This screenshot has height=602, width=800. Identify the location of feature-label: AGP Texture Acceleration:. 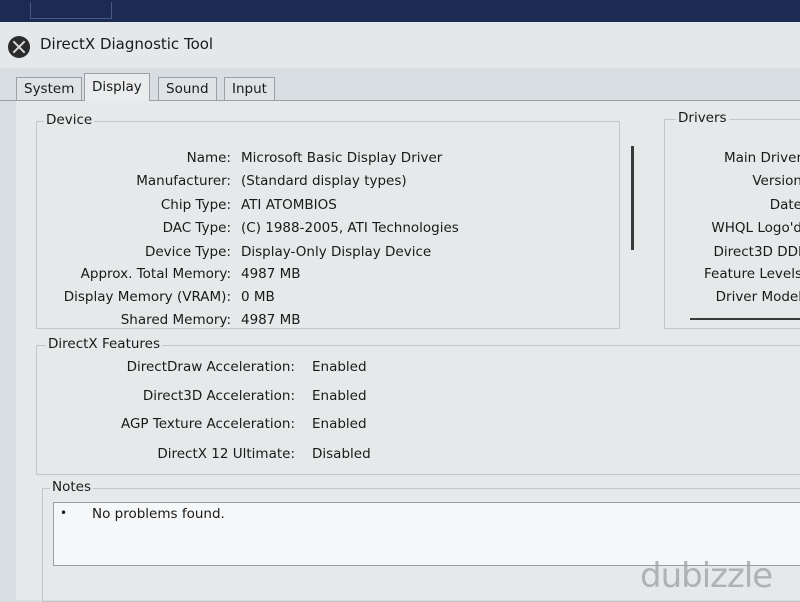
(207, 424).